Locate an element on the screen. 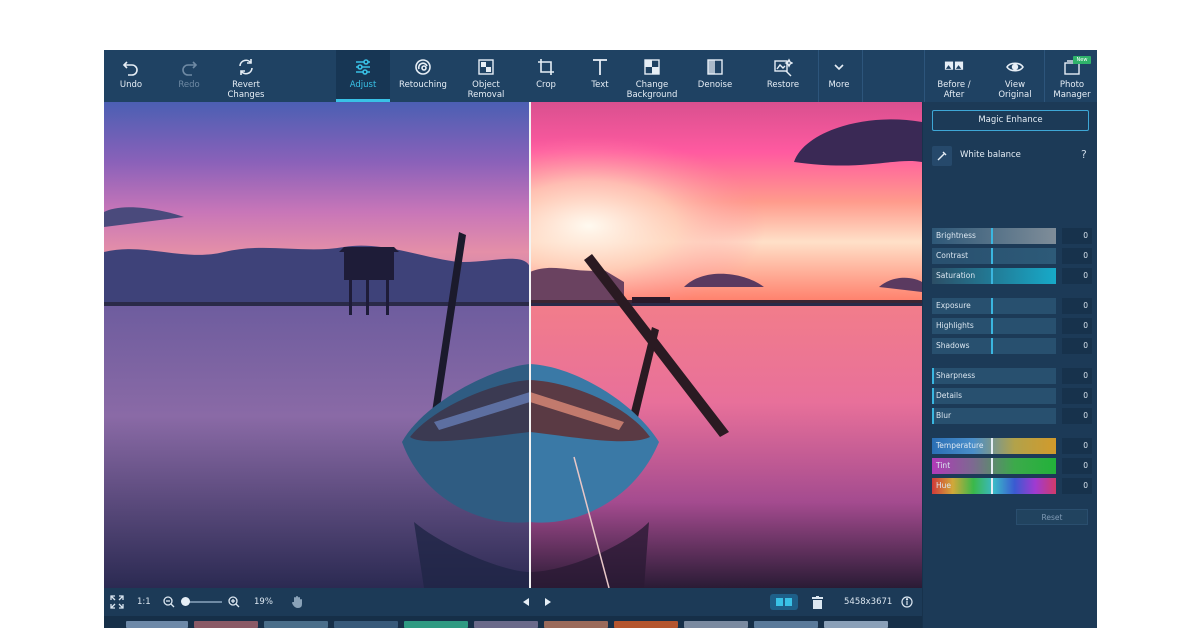 This screenshot has height=628, width=1200. view-original-button: View Original is located at coordinates (1015, 76).